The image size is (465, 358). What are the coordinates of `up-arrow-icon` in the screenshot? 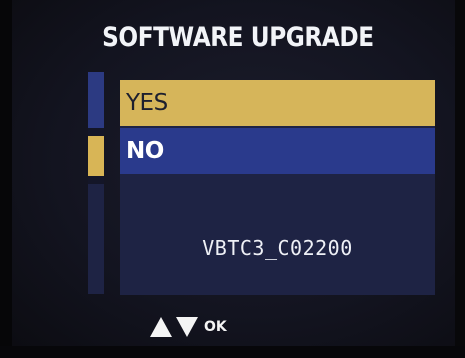 It's located at (161, 327).